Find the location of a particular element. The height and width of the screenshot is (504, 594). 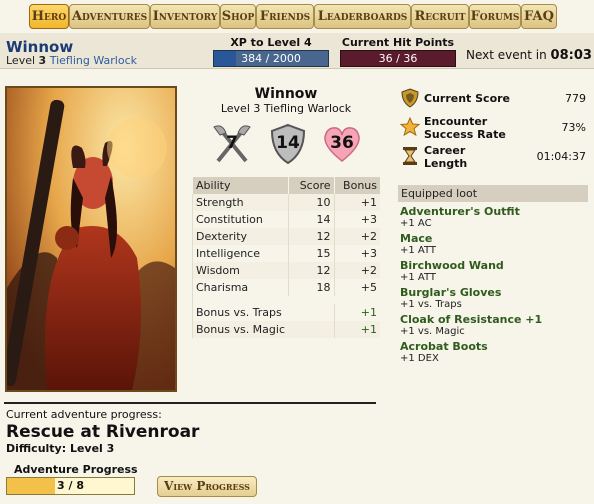

loot-name: Acrobat Boots is located at coordinates (494, 346).